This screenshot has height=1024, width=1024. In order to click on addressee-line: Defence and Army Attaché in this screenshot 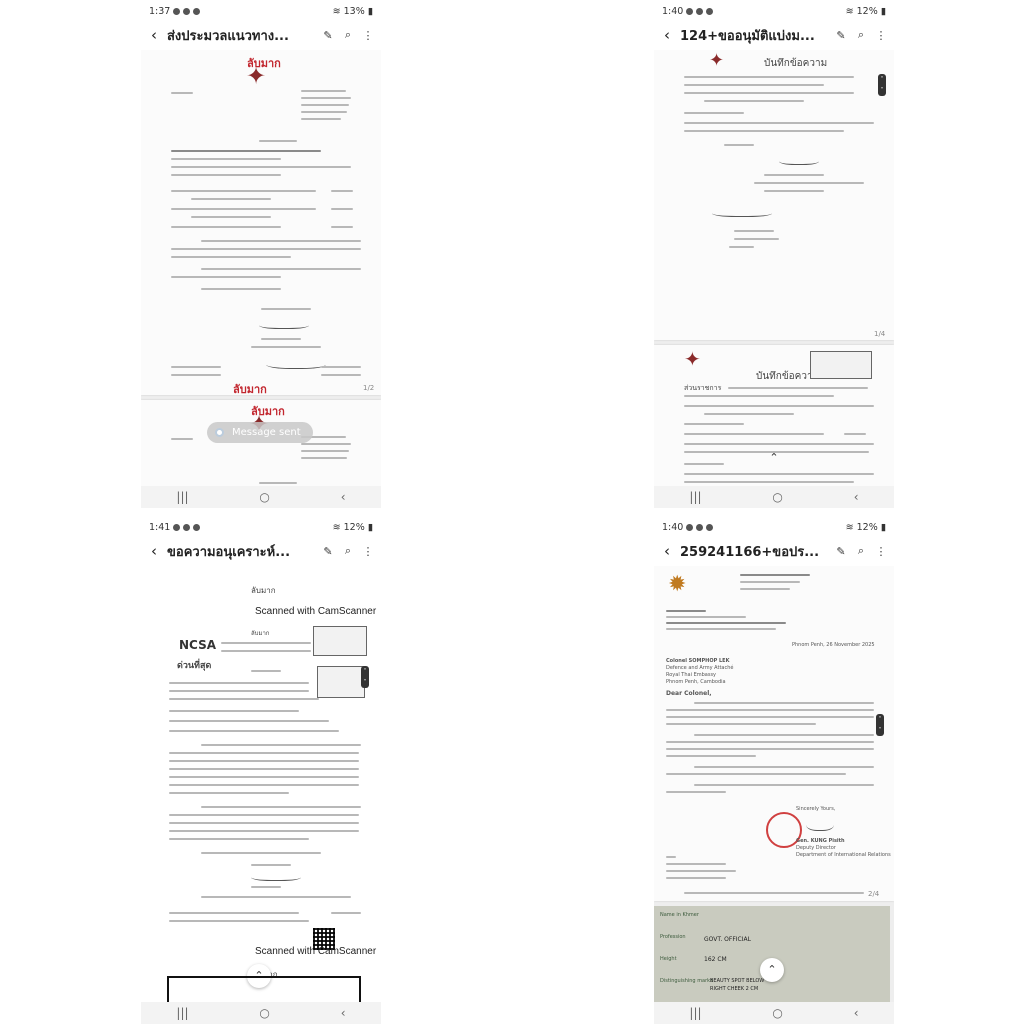, I will do `click(700, 668)`.